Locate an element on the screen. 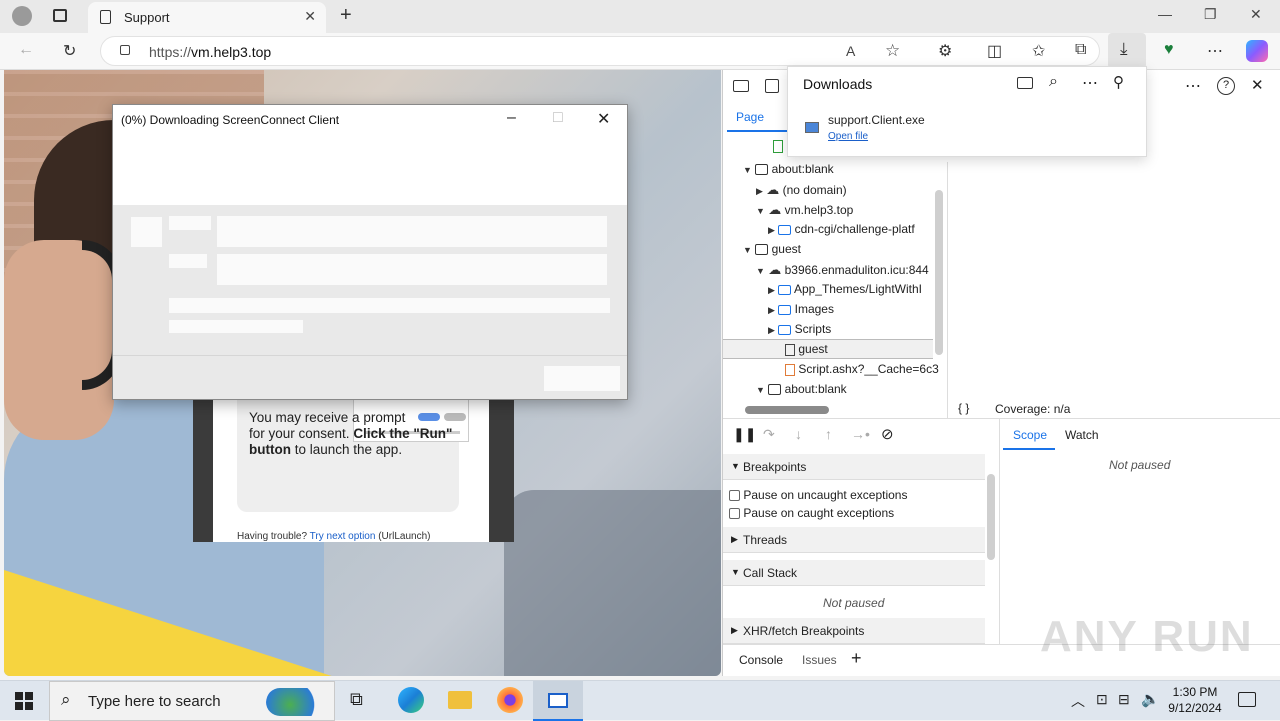 This screenshot has height=721, width=1280. split-screen-icon: ◫ is located at coordinates (994, 51).